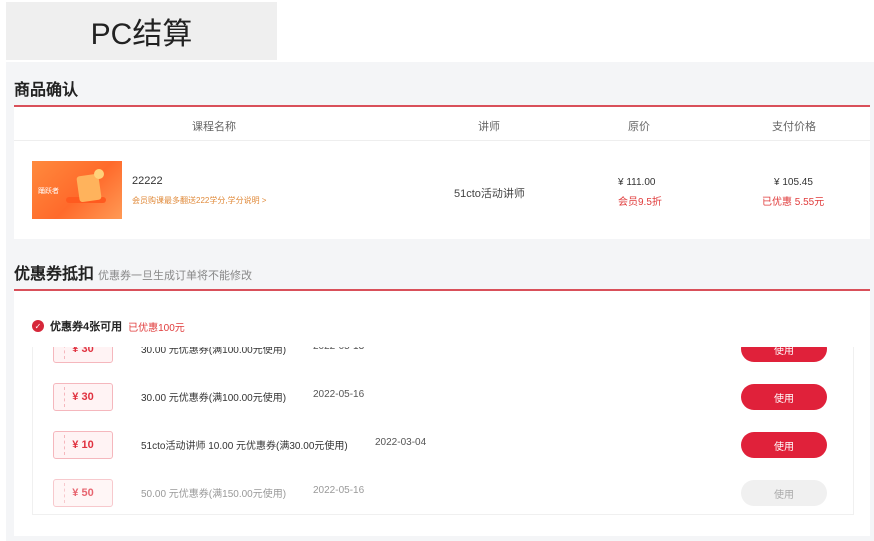  What do you see at coordinates (637, 182) in the screenshot?
I see `original-price: ¥ 111.00` at bounding box center [637, 182].